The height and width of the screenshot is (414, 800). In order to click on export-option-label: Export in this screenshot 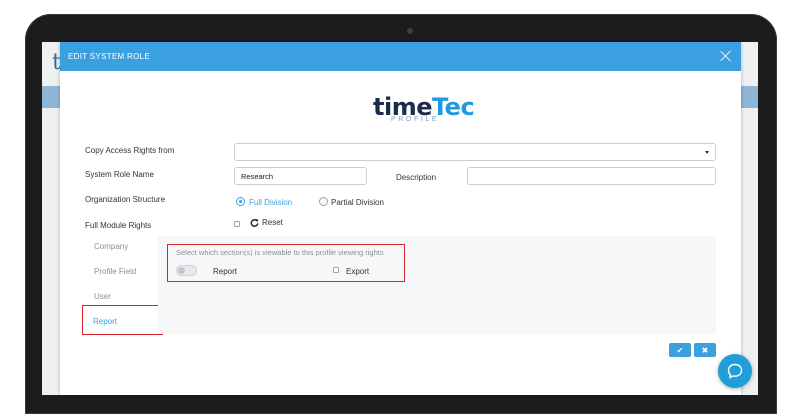, I will do `click(358, 271)`.